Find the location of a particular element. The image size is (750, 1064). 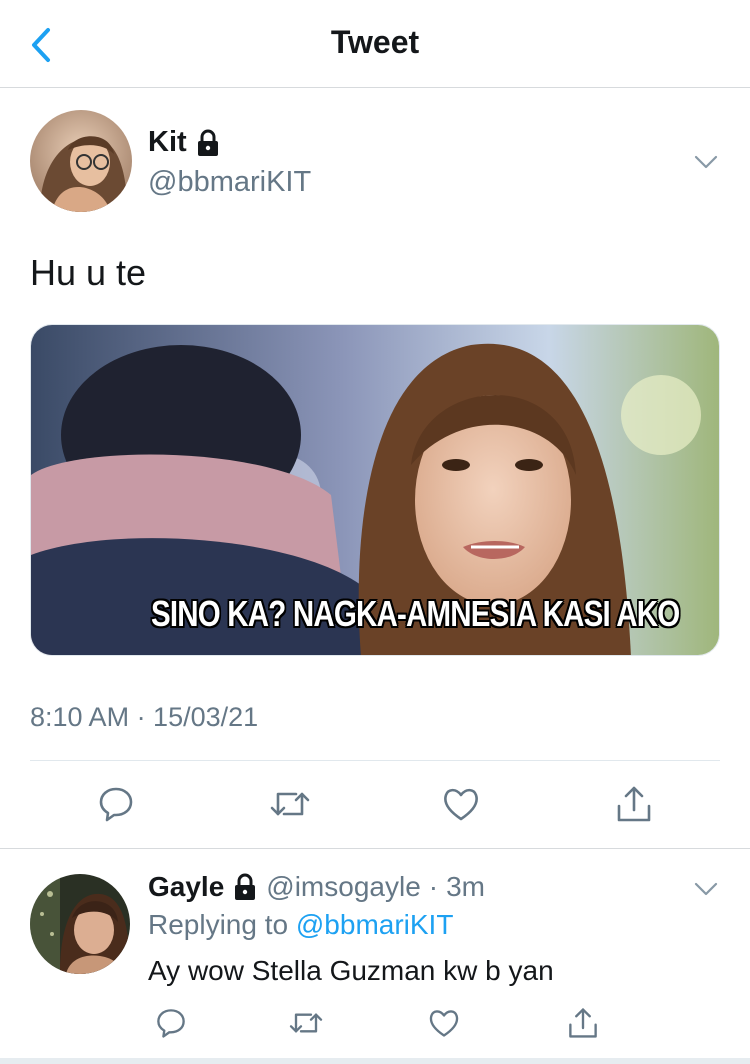

tweet-options-button is located at coordinates (706, 162).